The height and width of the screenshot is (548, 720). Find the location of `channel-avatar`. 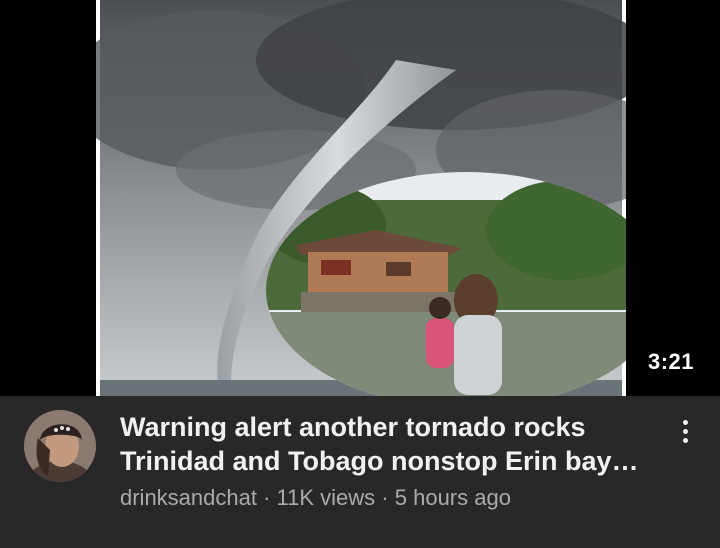

channel-avatar is located at coordinates (60, 446).